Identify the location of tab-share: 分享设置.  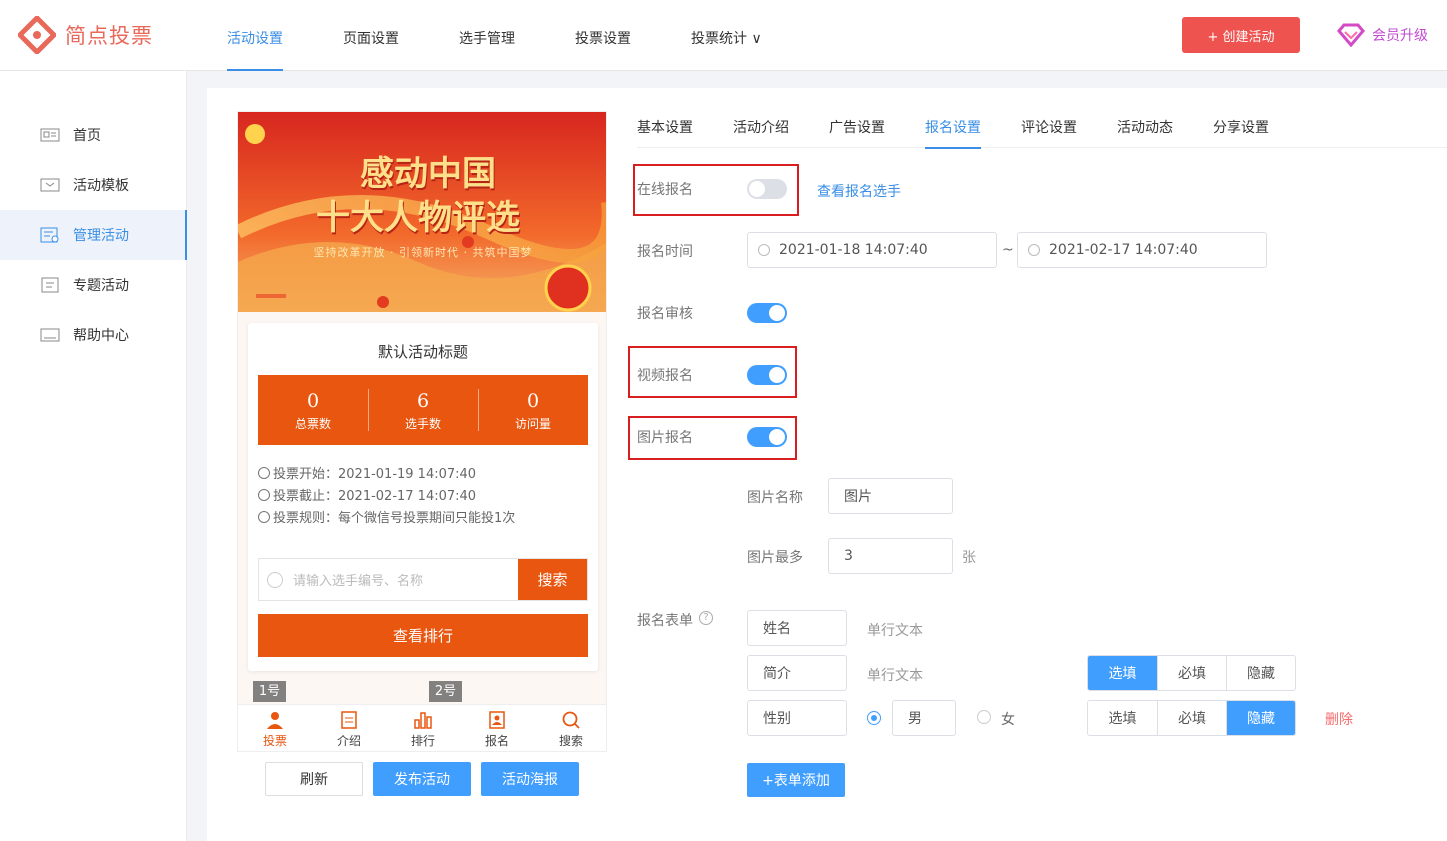
(1241, 128).